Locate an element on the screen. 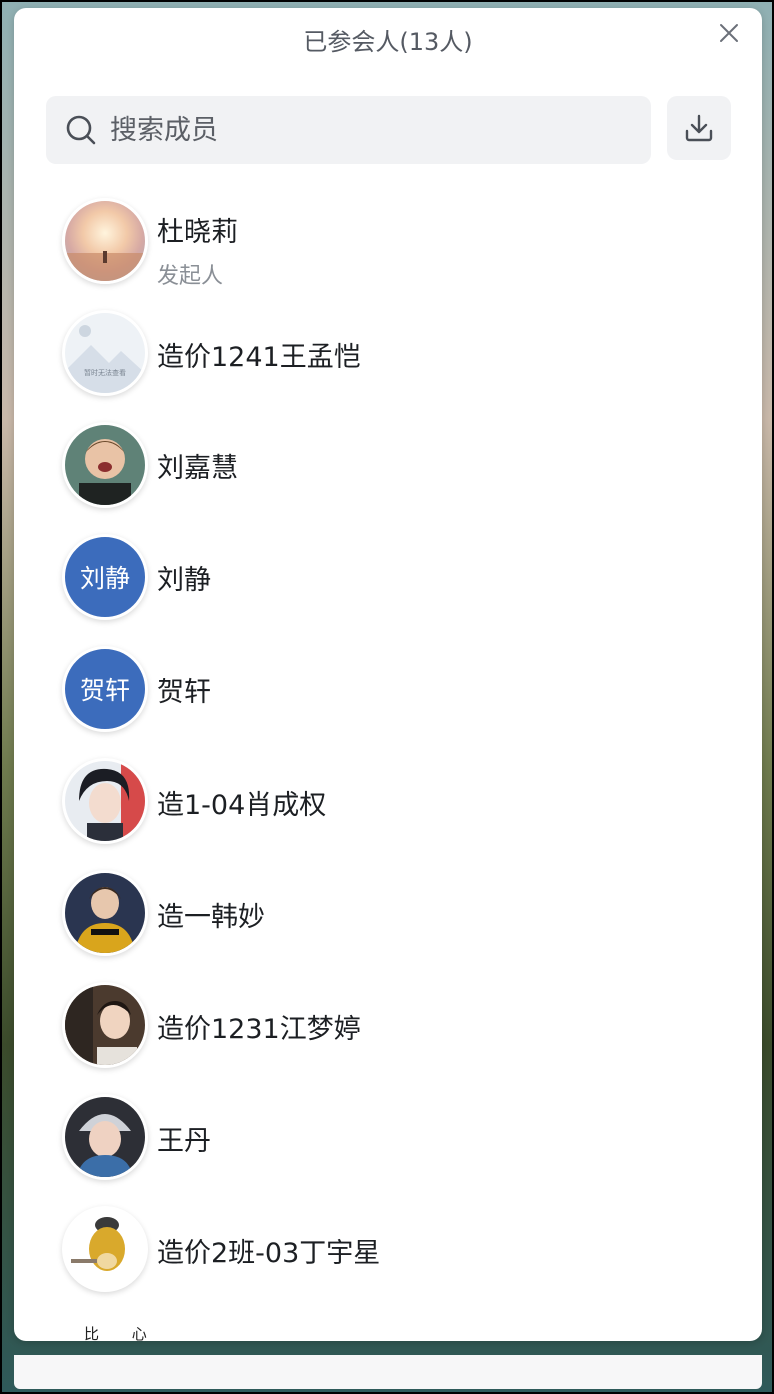 This screenshot has height=1394, width=774. search-icon is located at coordinates (81, 130).